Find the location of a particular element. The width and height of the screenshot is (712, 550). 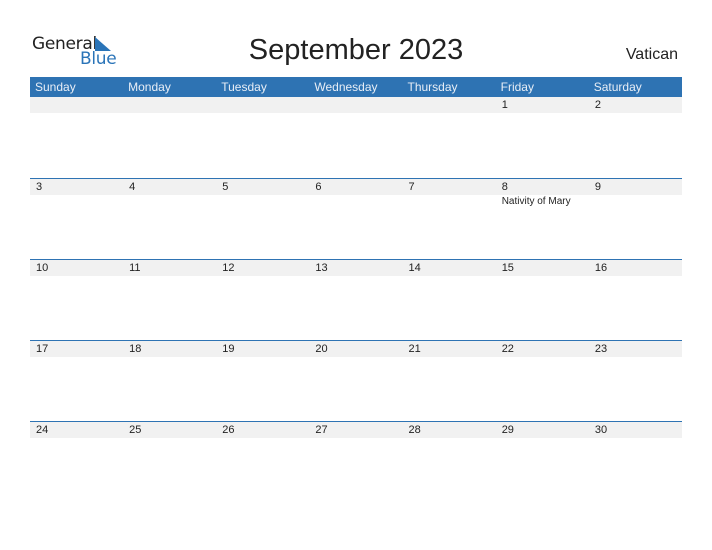

day-number: 9 is located at coordinates (597, 187).